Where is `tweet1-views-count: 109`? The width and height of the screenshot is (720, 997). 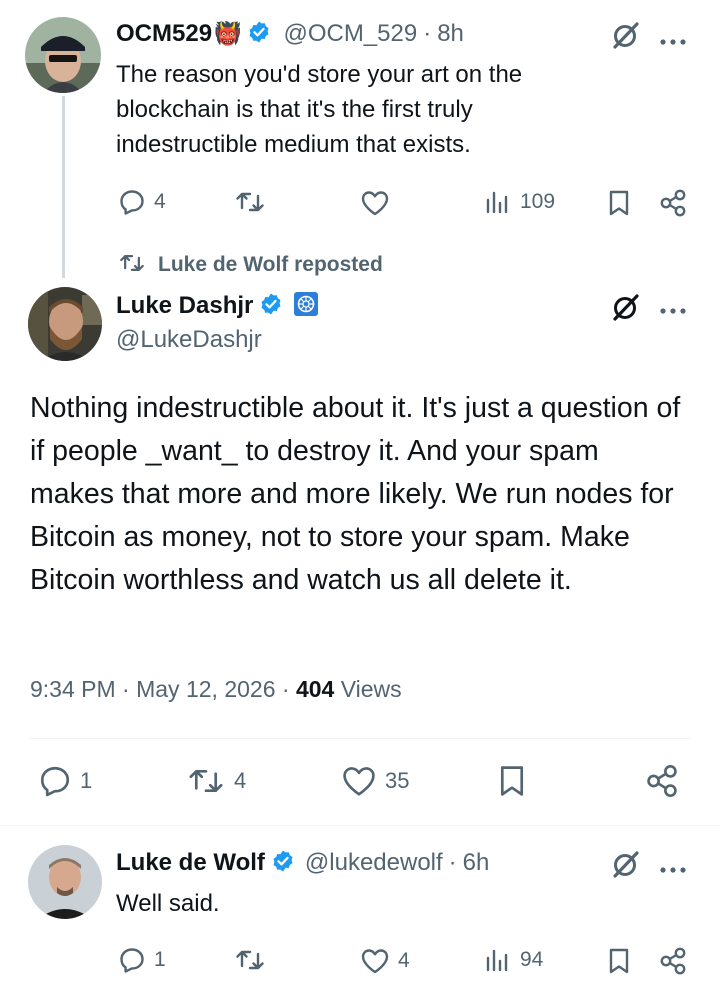 tweet1-views-count: 109 is located at coordinates (538, 201).